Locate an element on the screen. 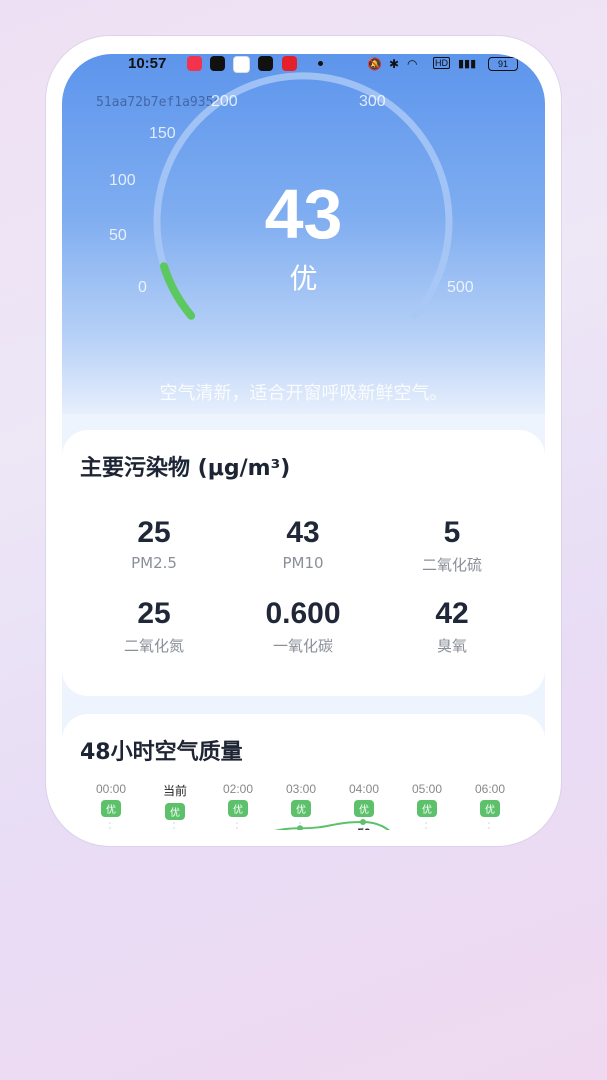 The width and height of the screenshot is (607, 1080). air-advice: 空气清新，适合开窗呼吸新鲜空气。 is located at coordinates (303, 393).